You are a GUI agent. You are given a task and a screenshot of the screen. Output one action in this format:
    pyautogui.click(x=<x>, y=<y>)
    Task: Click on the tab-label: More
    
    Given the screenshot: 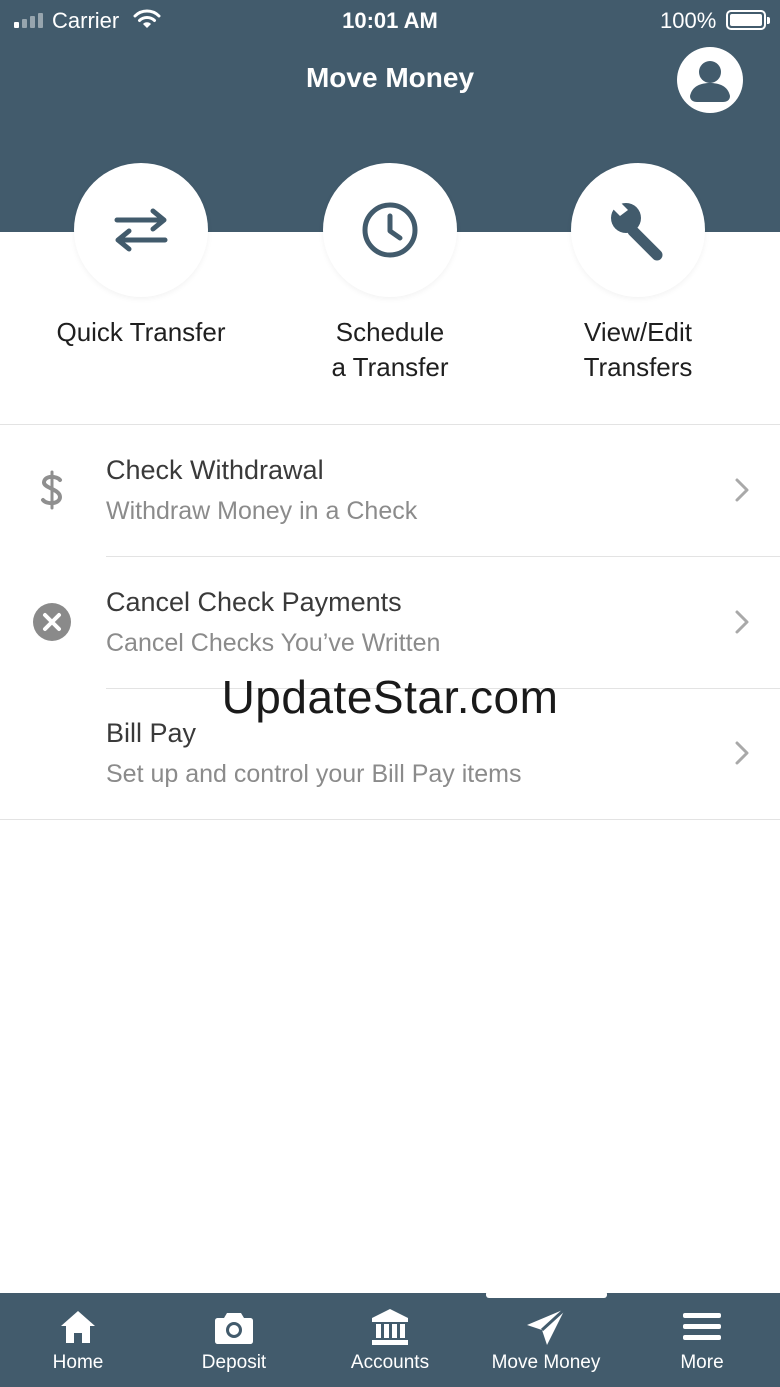 What is the action you would take?
    pyautogui.click(x=702, y=1362)
    